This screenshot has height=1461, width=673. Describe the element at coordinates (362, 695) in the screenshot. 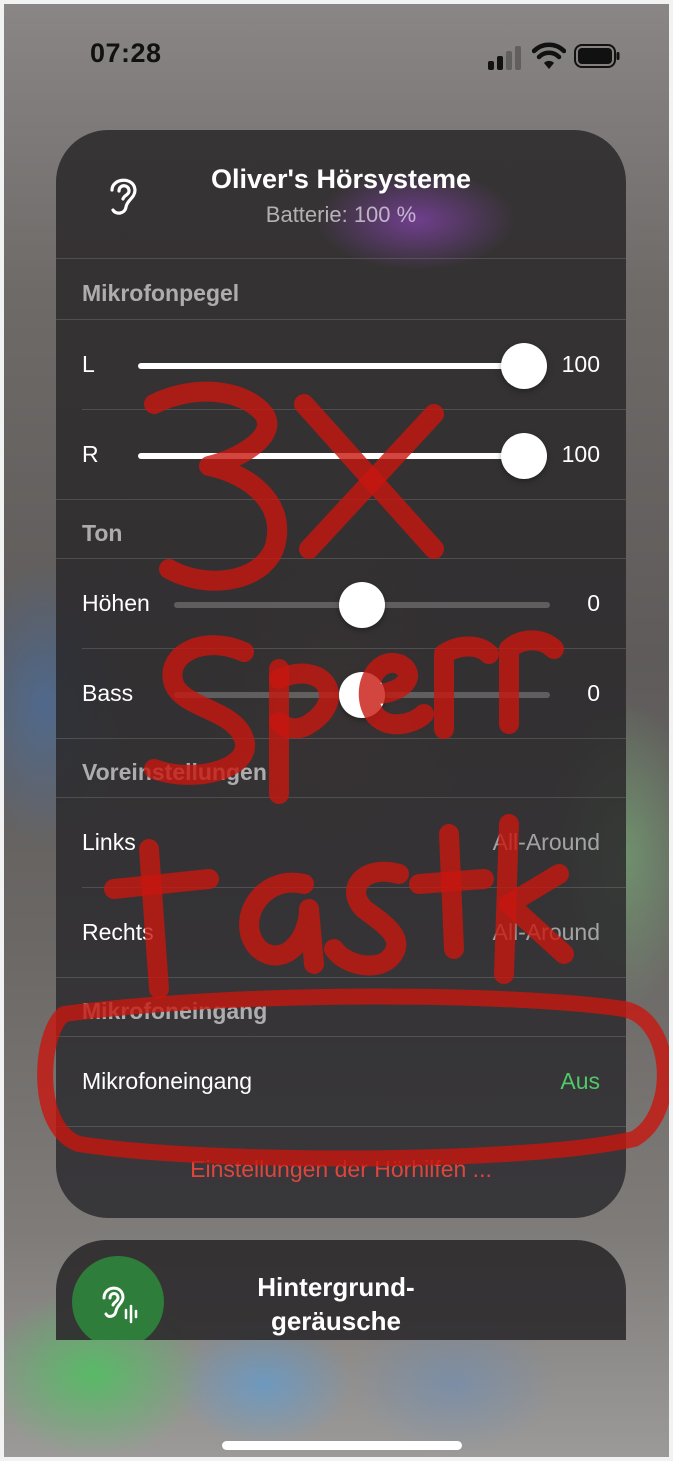

I see `bass-knob` at that location.